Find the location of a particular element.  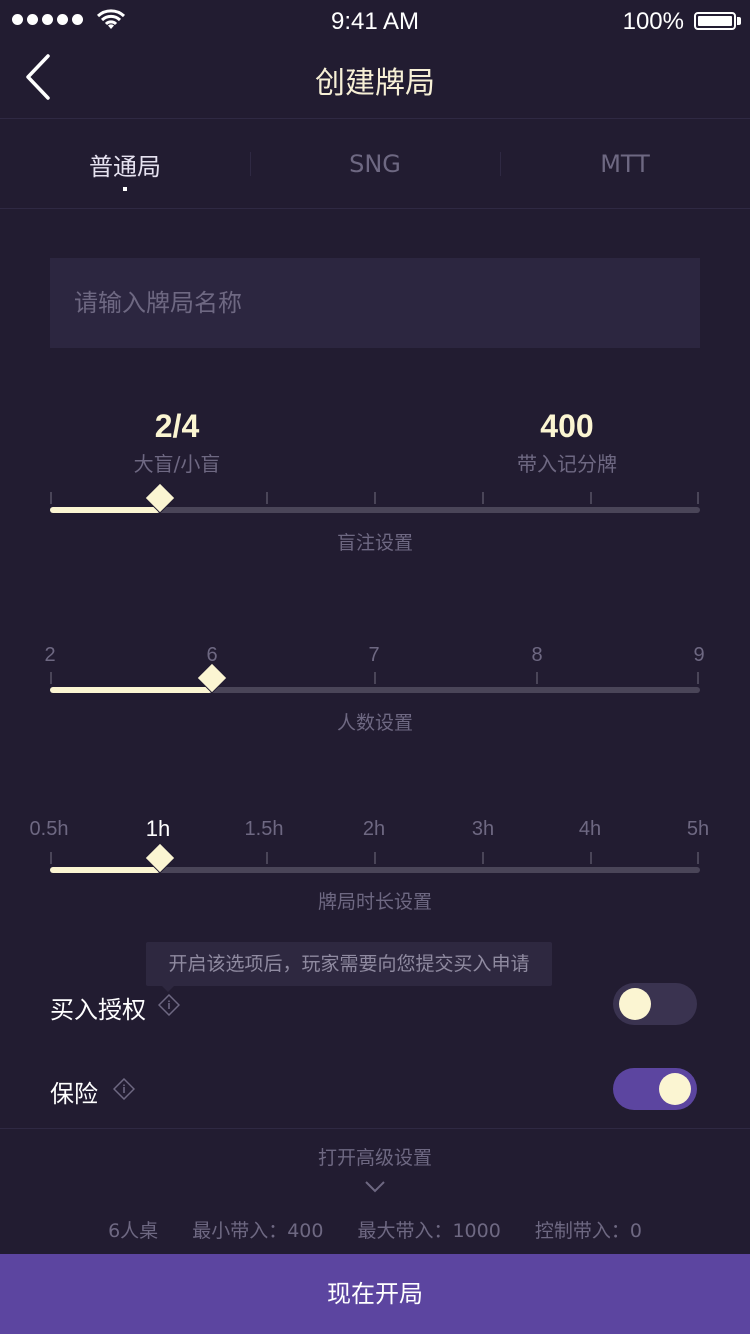

game-name-input is located at coordinates (375, 303).